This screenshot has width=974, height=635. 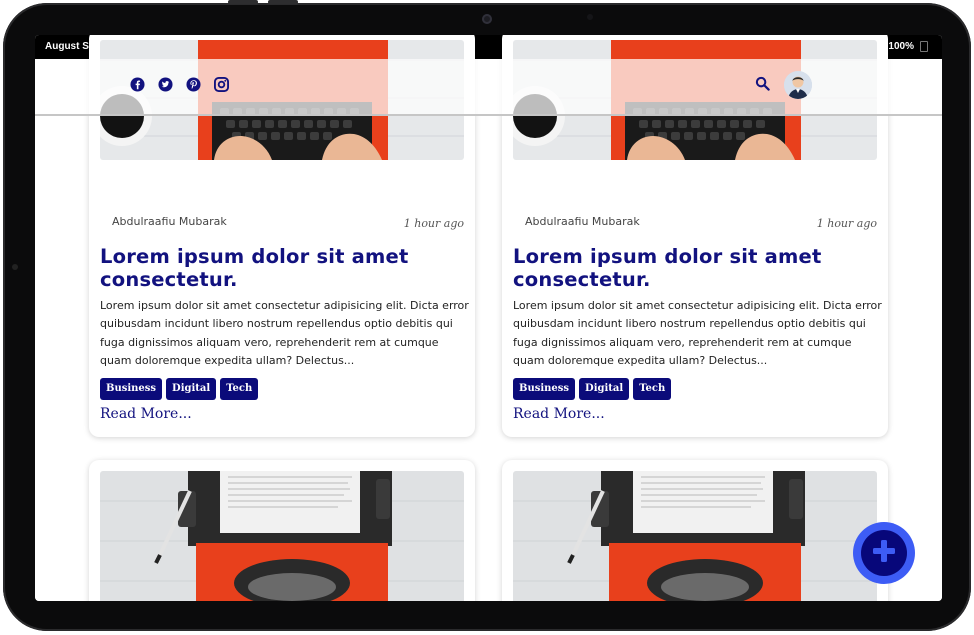 What do you see at coordinates (590, 17) in the screenshot?
I see `camera-sensor` at bounding box center [590, 17].